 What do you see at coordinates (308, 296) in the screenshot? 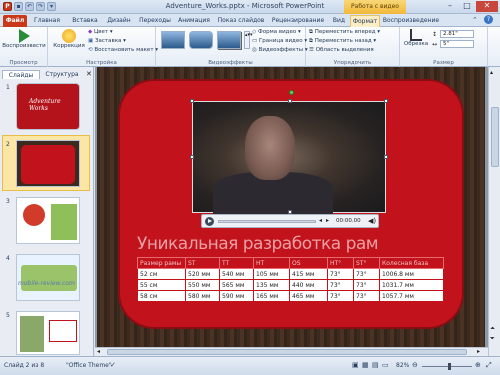
I see `table-cell: 465 мм` at bounding box center [308, 296].